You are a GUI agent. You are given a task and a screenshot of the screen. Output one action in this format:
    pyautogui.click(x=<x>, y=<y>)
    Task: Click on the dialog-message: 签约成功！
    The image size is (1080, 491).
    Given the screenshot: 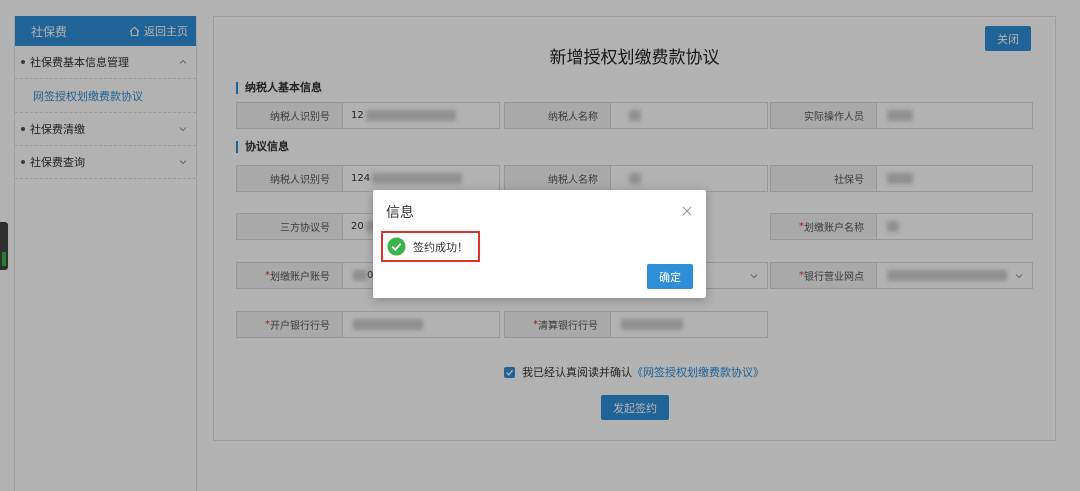 What is the action you would take?
    pyautogui.click(x=440, y=247)
    